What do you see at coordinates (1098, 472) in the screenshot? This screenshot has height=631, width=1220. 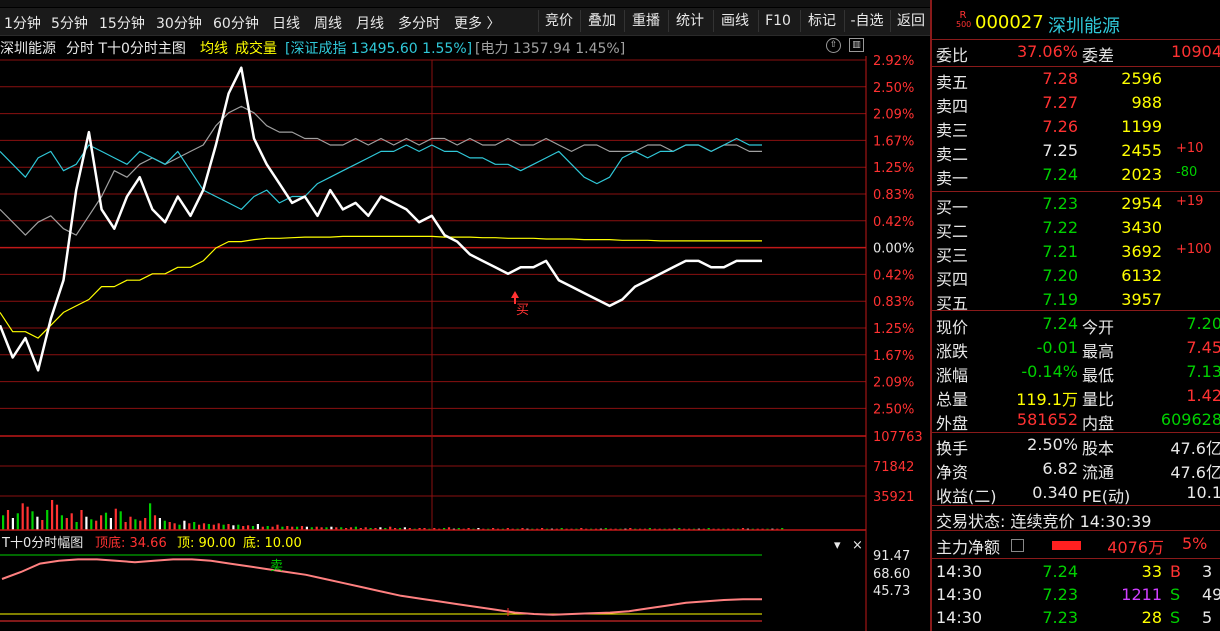 I see `stat-label: 流通` at bounding box center [1098, 472].